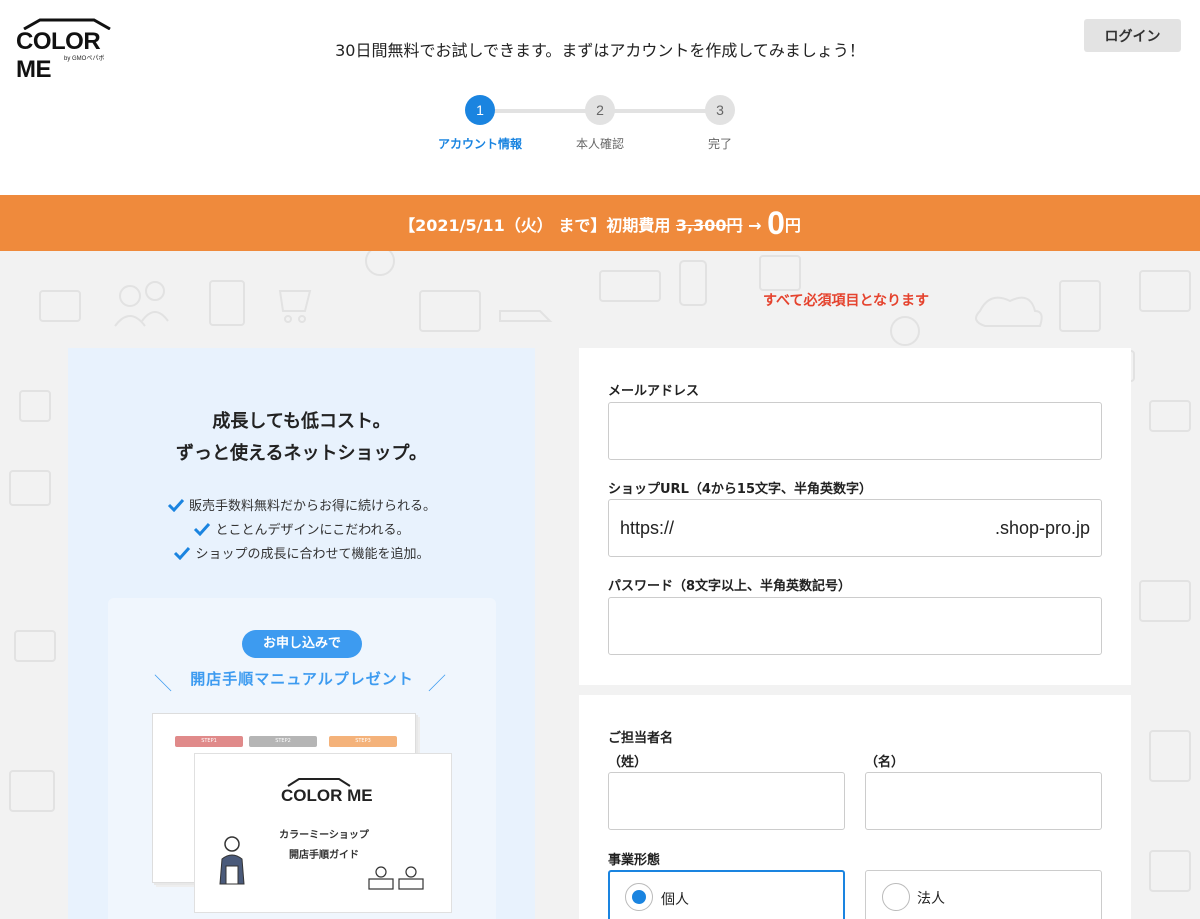 This screenshot has width=1200, height=919. Describe the element at coordinates (730, 586) in the screenshot. I see `password-label: パスワード（8文字以上、半角英数記号）` at that location.